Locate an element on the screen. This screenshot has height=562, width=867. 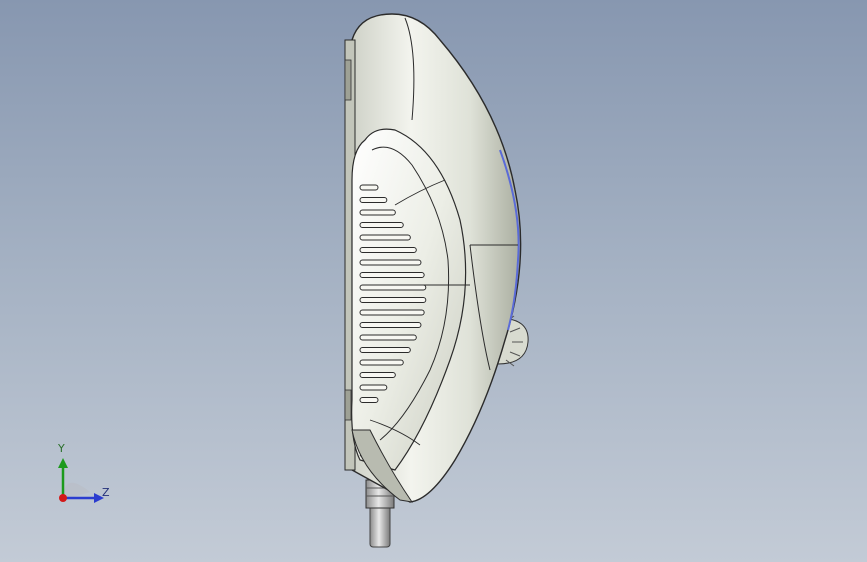
z-axis-label: Z is located at coordinates (106, 492).